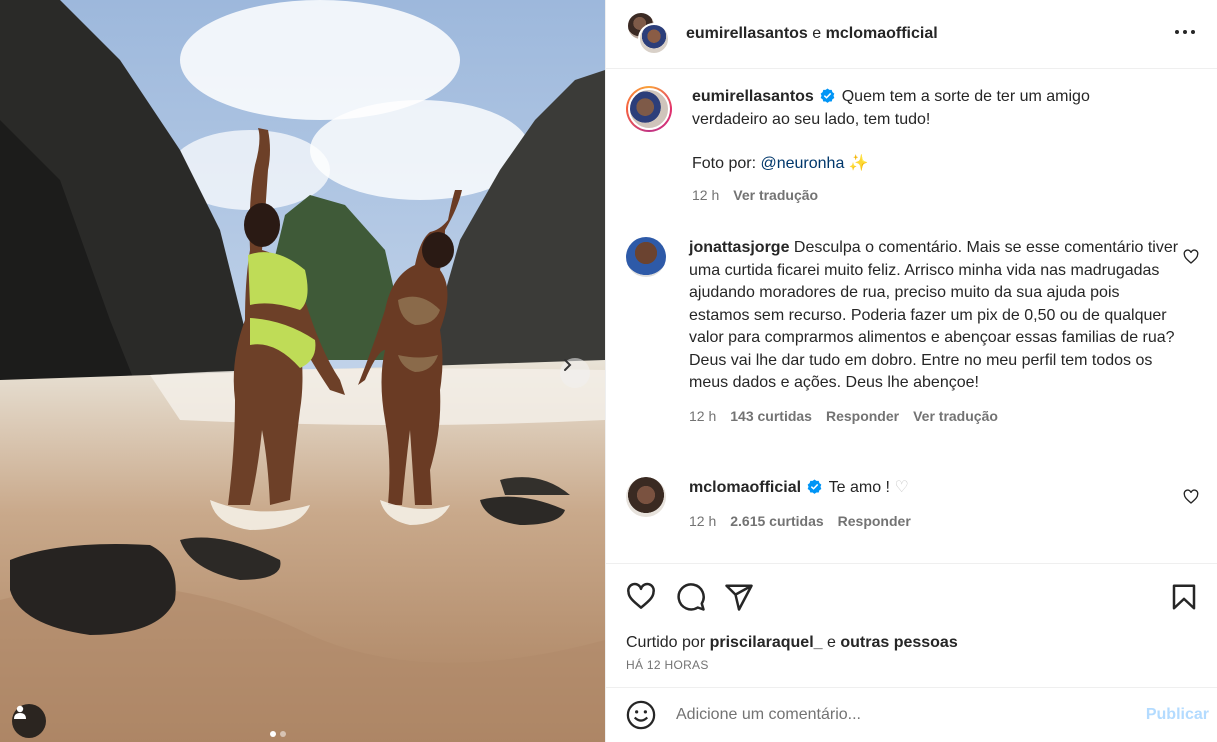  What do you see at coordinates (861, 487) in the screenshot?
I see `comment-message: Te amo !` at bounding box center [861, 487].